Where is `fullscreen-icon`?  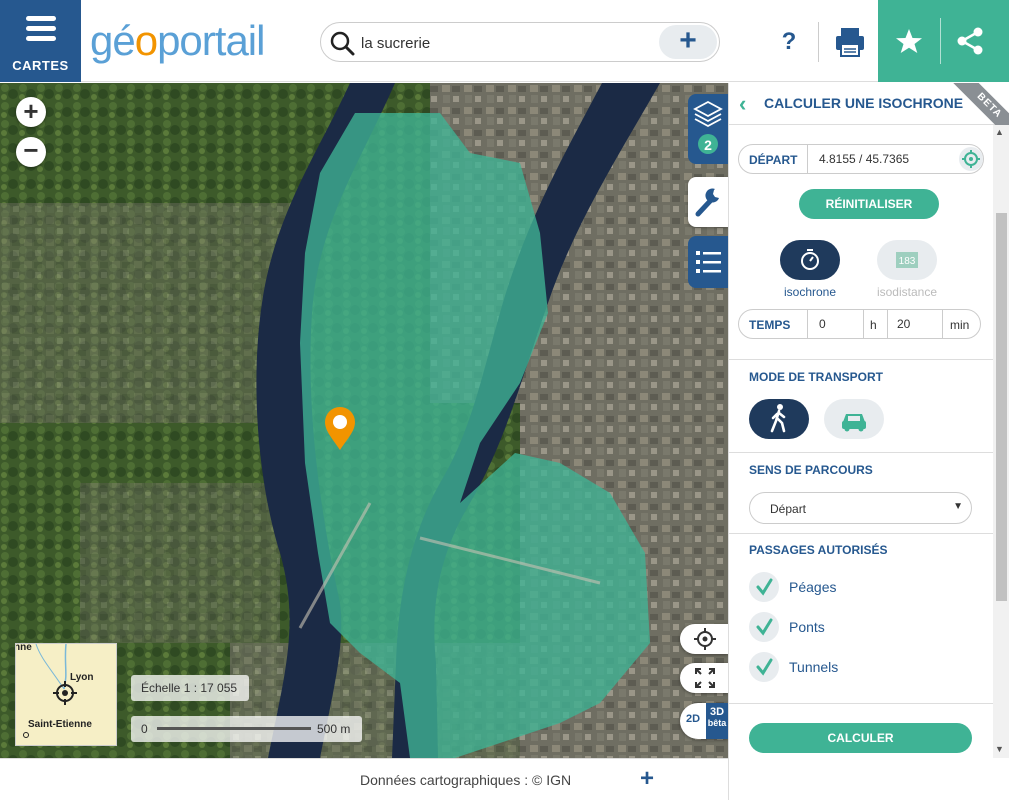
fullscreen-icon is located at coordinates (705, 678).